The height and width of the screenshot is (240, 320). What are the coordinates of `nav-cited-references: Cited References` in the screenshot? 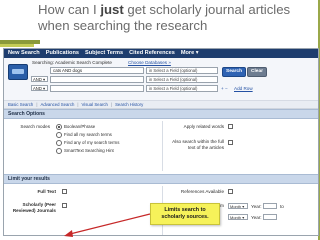 It's located at (152, 53).